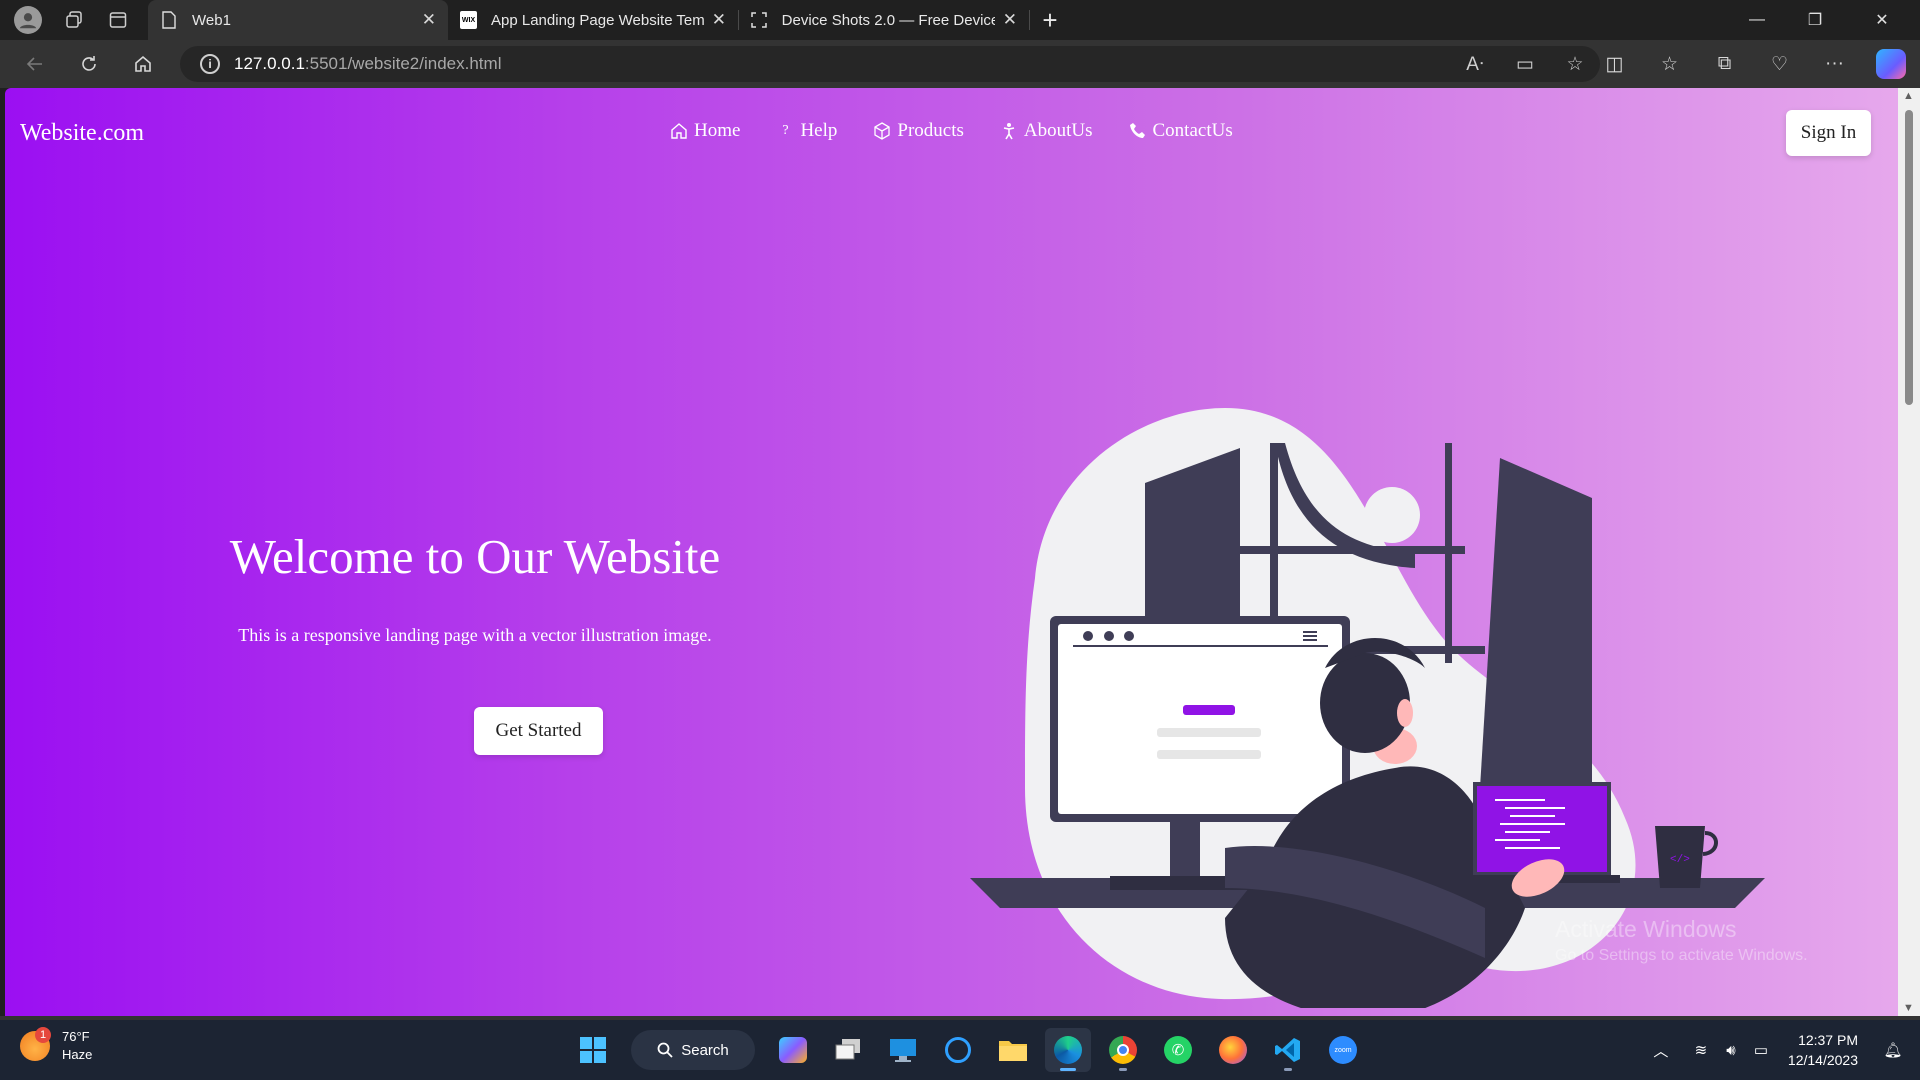 The height and width of the screenshot is (1080, 1920). I want to click on task-view-button, so click(848, 1050).